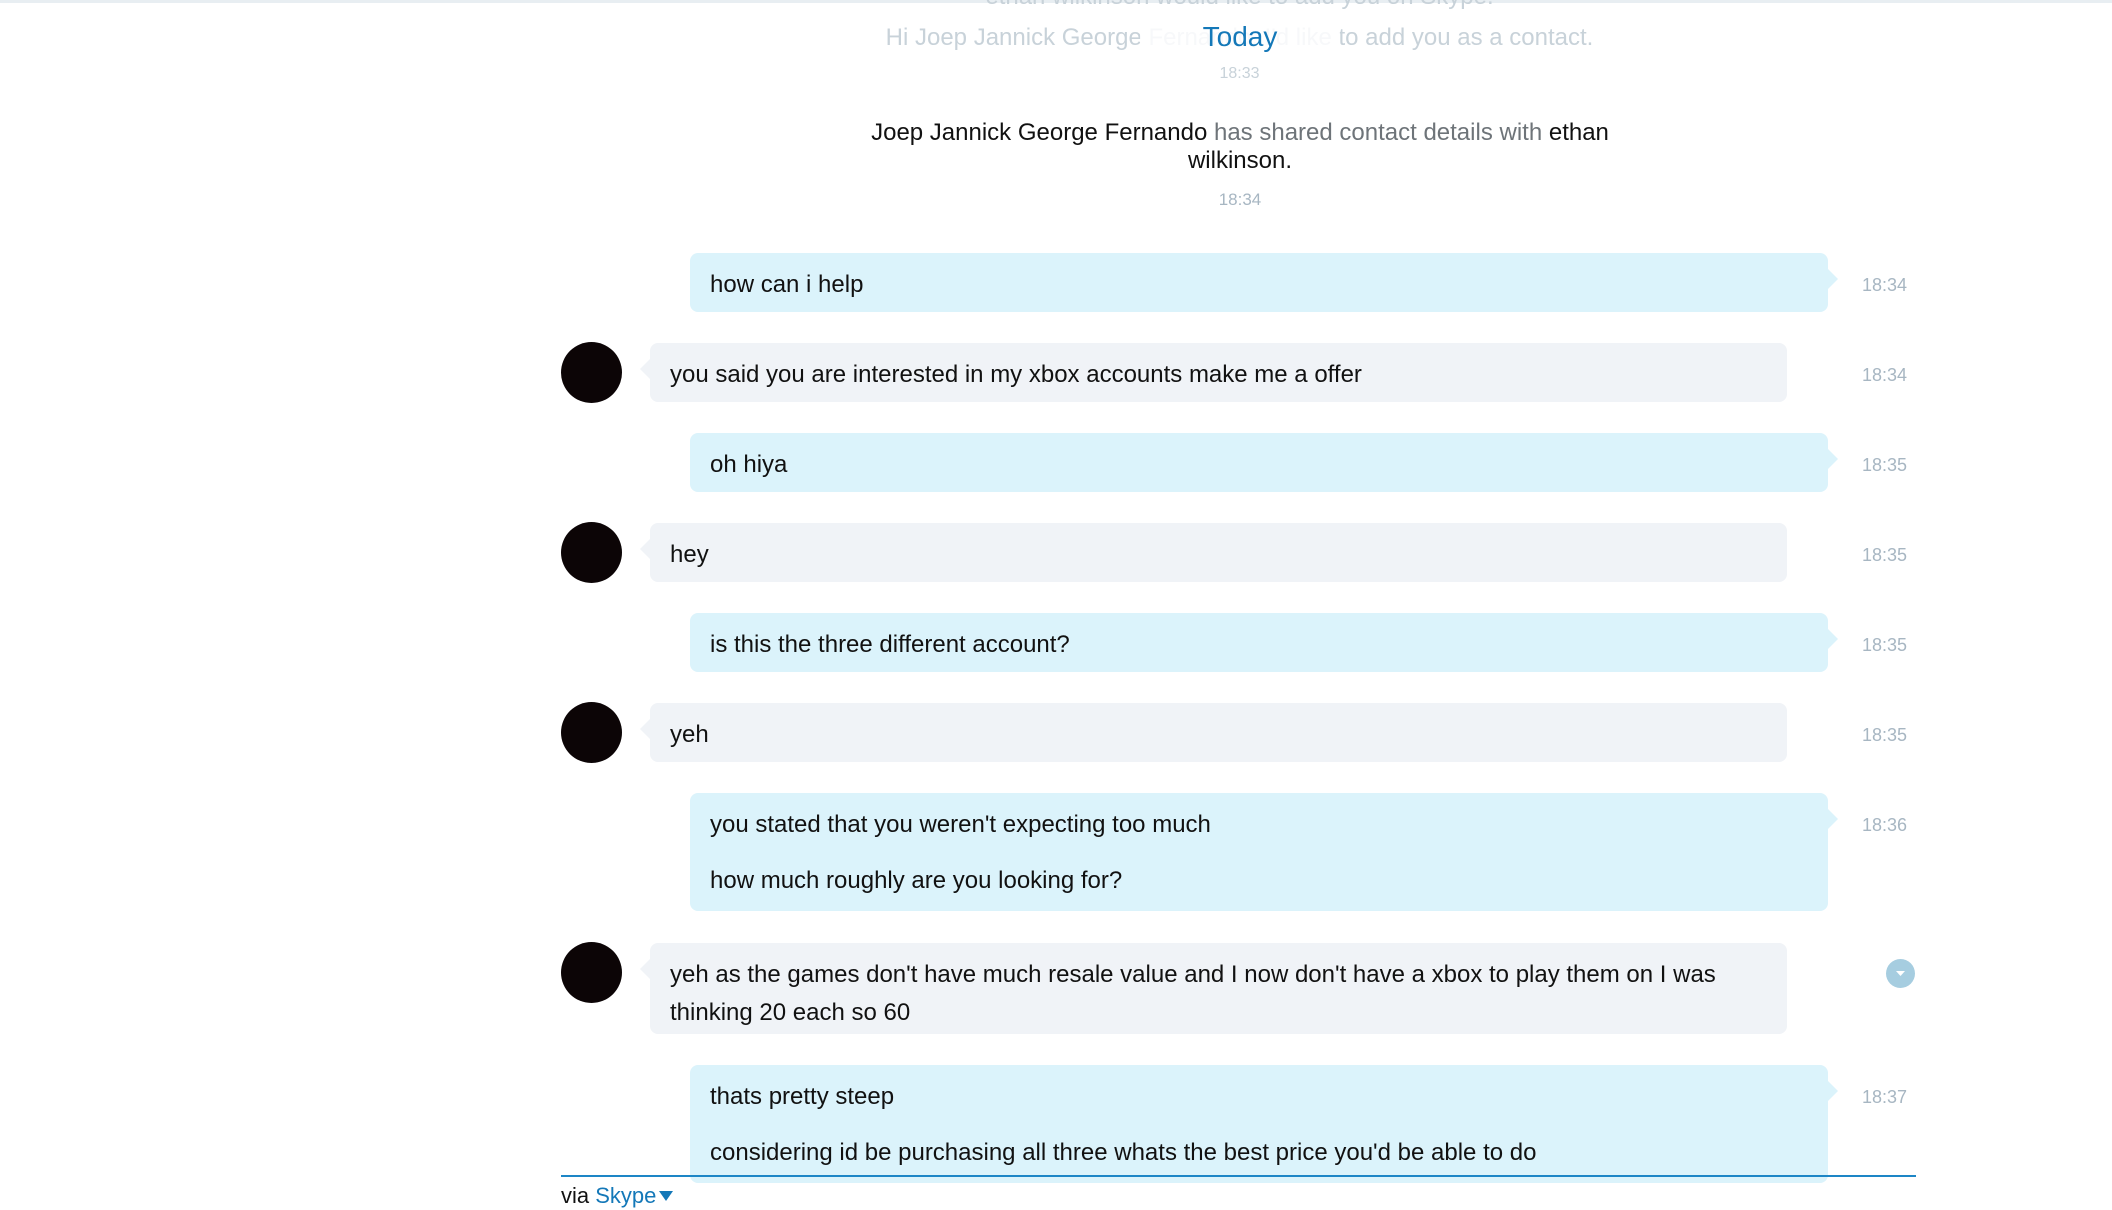  Describe the element at coordinates (625, 1195) in the screenshot. I see `service-selector: Skype` at that location.